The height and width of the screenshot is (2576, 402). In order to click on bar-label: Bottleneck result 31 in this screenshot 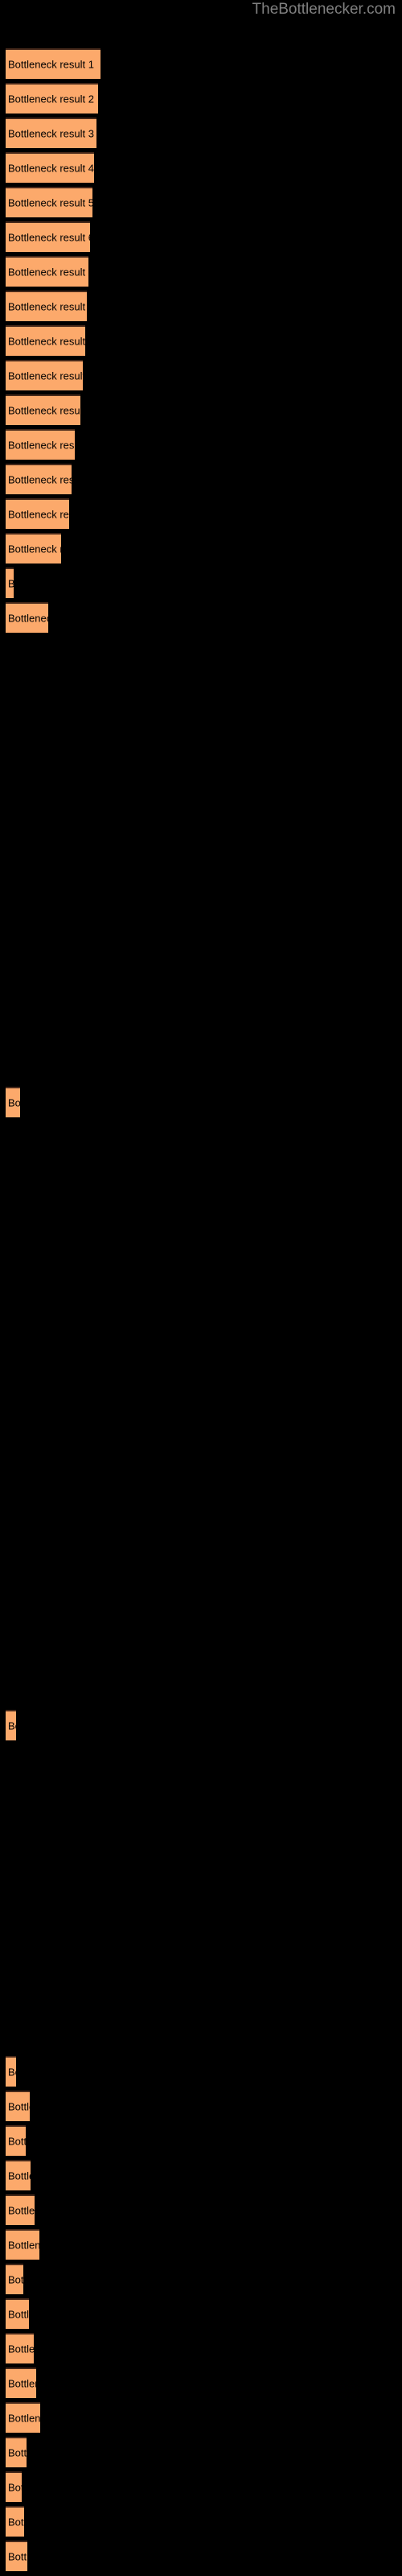, I will do `click(14, 1102)`.